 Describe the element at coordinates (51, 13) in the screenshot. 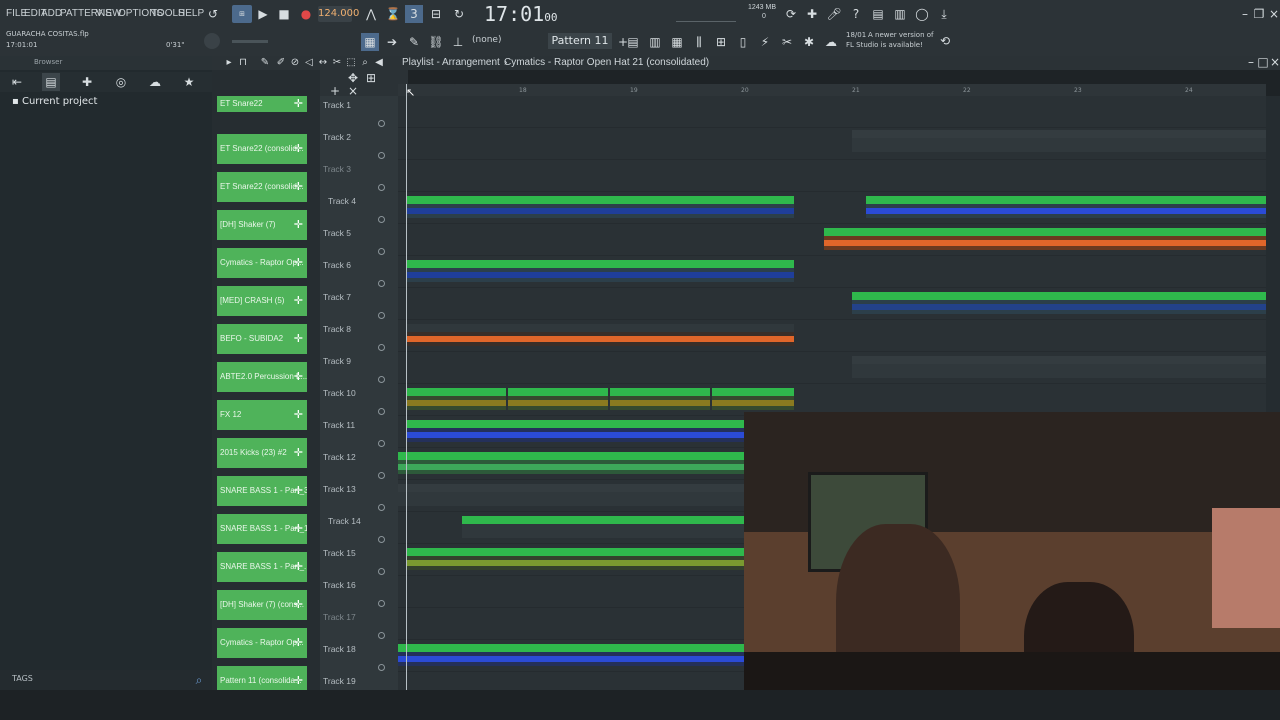

I see `menu-add: ADD` at that location.